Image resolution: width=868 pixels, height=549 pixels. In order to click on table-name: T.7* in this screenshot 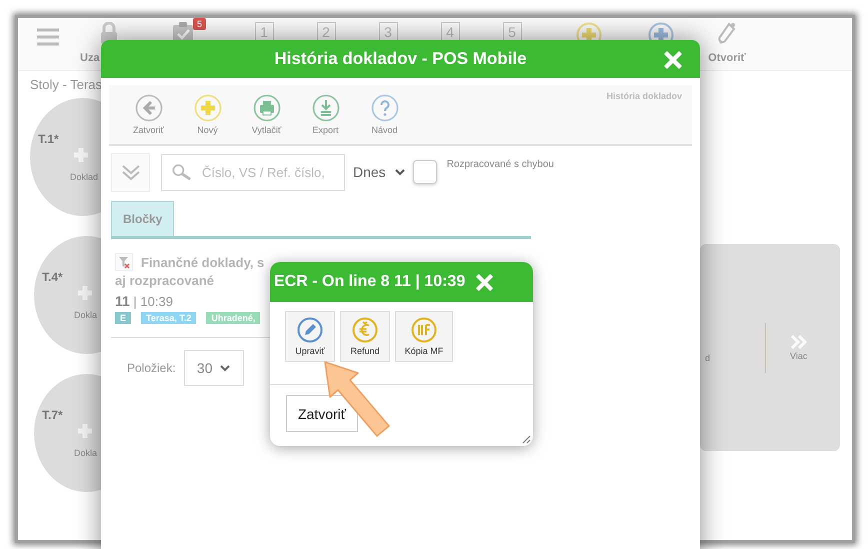, I will do `click(52, 415)`.